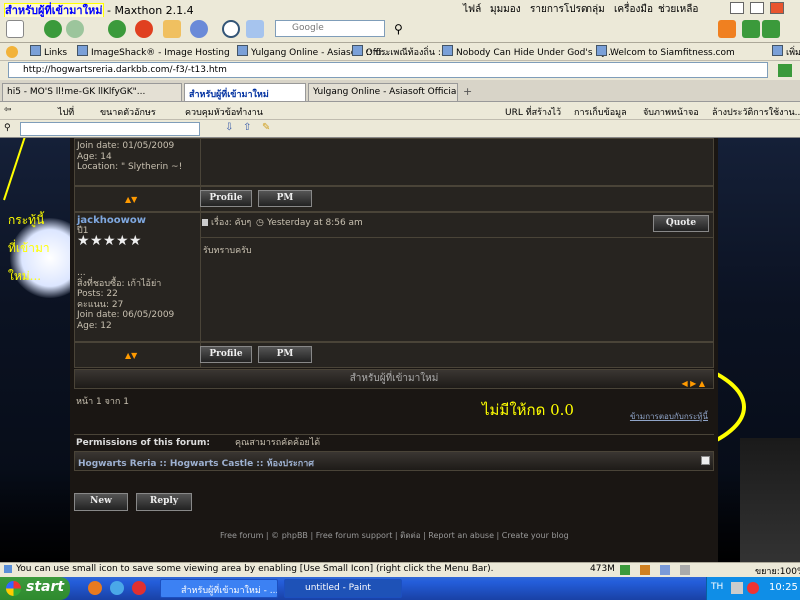 The width and height of the screenshot is (800, 600). What do you see at coordinates (164, 502) in the screenshot?
I see `reply-button: Reply` at bounding box center [164, 502].